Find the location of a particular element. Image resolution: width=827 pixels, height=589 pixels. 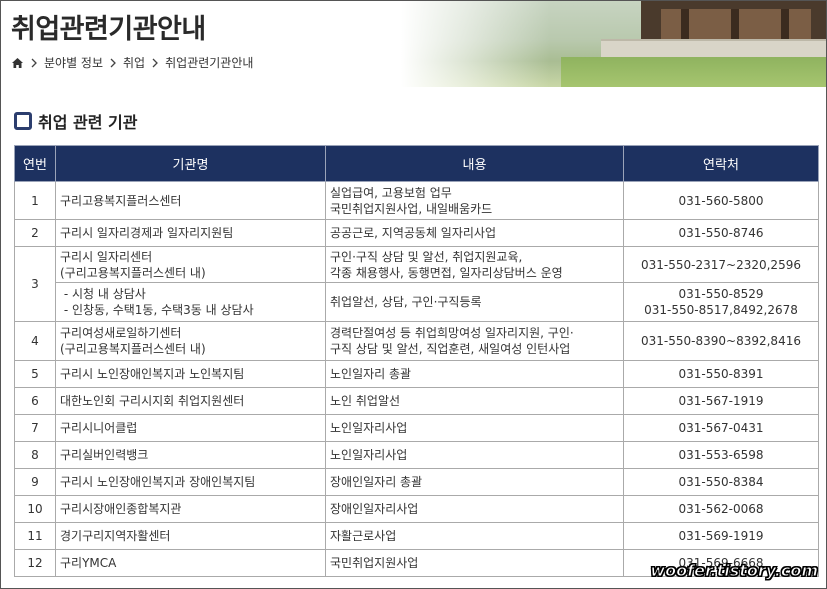

cell-tel: 031-567-0431 is located at coordinates (721, 428).